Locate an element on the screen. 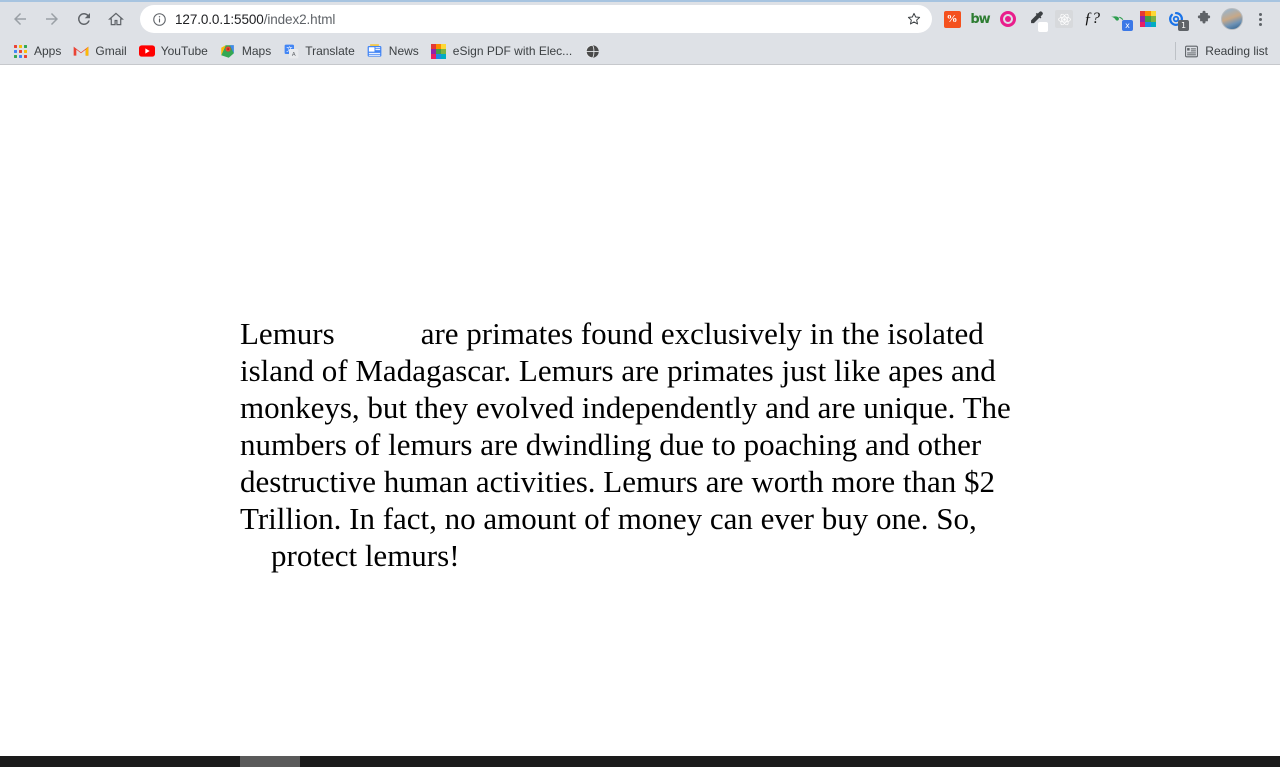 Image resolution: width=1280 pixels, height=767 pixels. color-picker-extension-button is located at coordinates (1148, 19).